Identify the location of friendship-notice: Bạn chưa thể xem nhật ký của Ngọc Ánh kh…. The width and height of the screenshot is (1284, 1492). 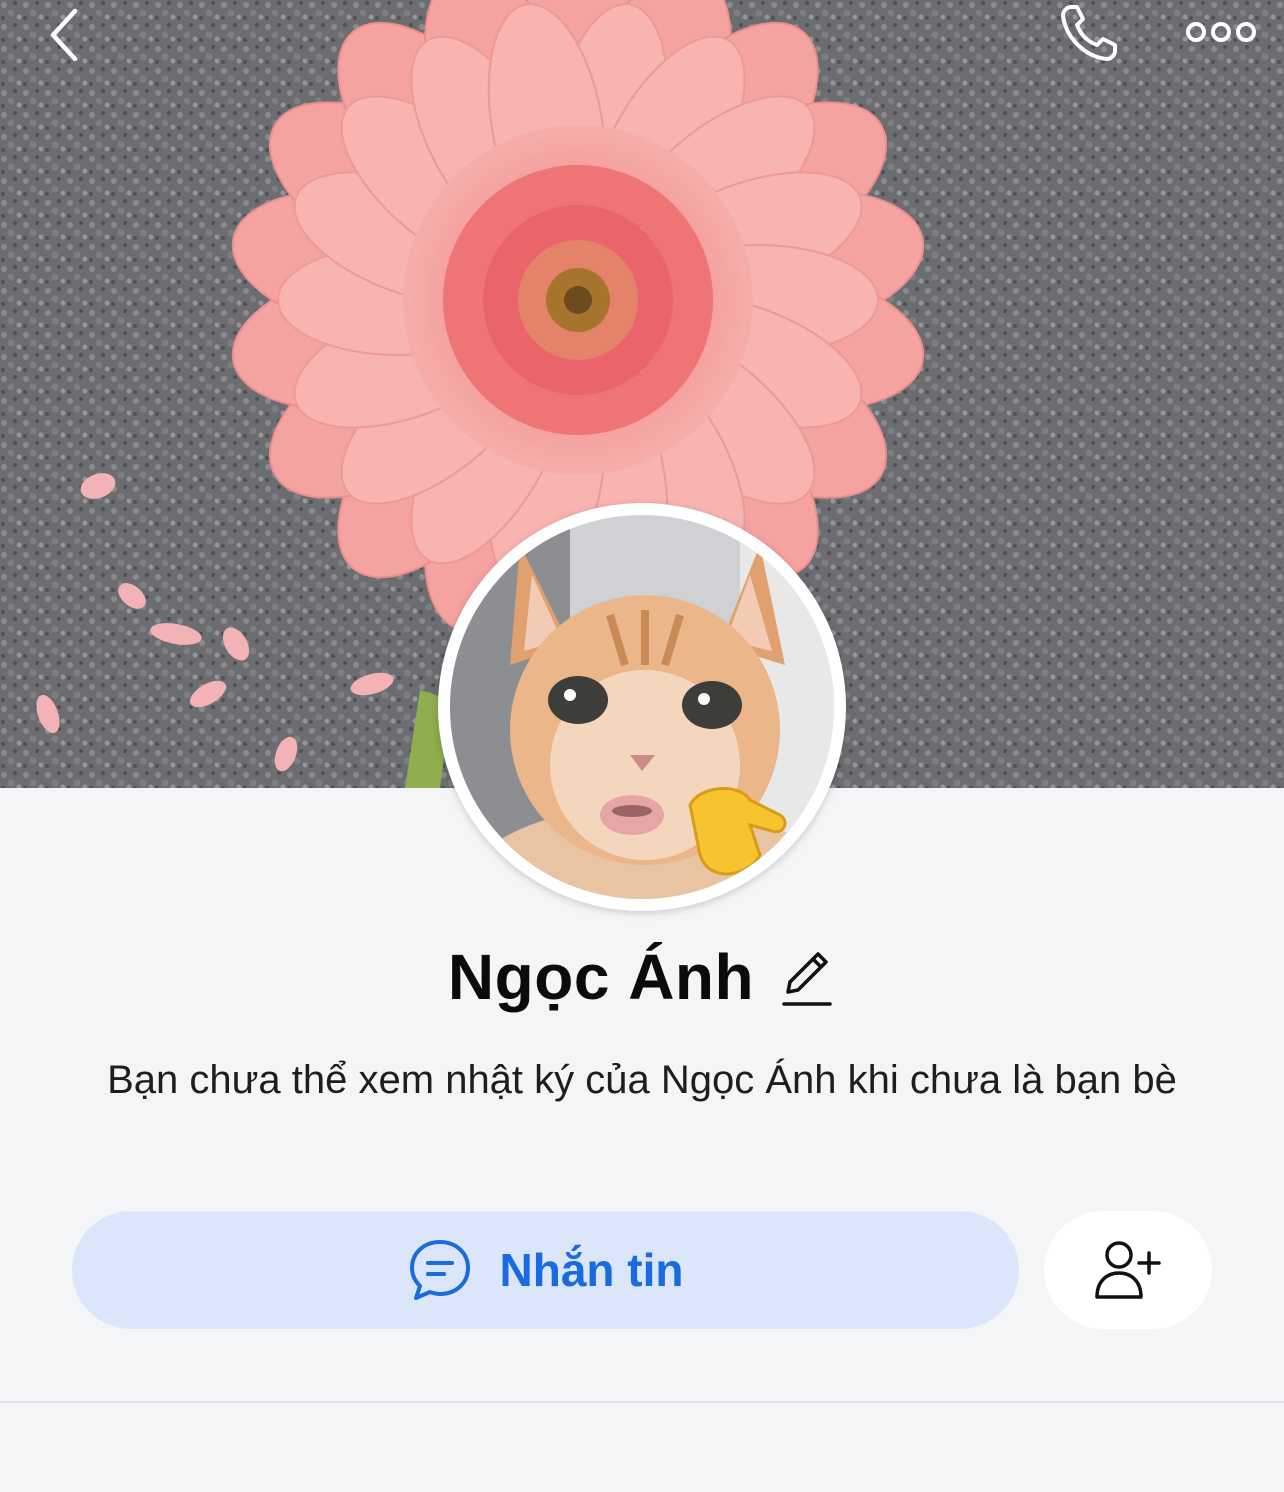
(642, 1080).